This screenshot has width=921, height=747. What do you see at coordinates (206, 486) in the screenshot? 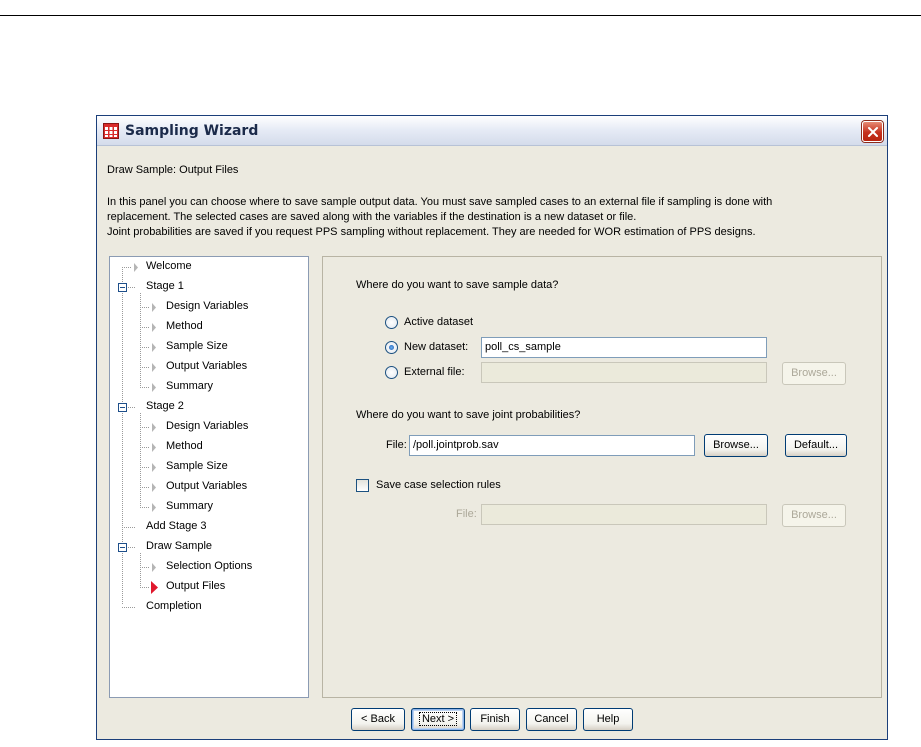
I see `tree-item-output-variables-2: Output Variables` at bounding box center [206, 486].